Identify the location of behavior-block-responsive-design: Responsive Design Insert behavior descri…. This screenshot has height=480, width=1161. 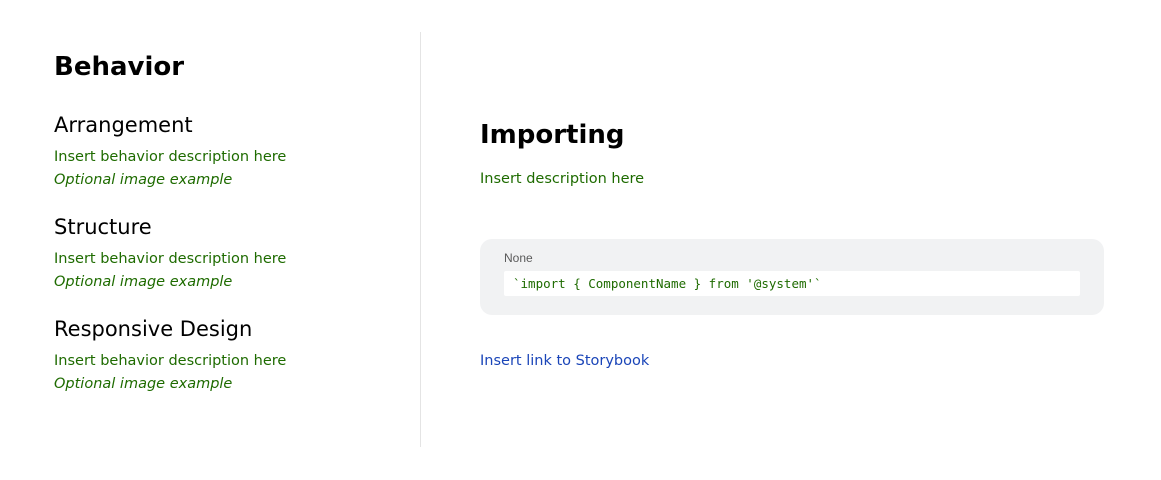
(224, 356).